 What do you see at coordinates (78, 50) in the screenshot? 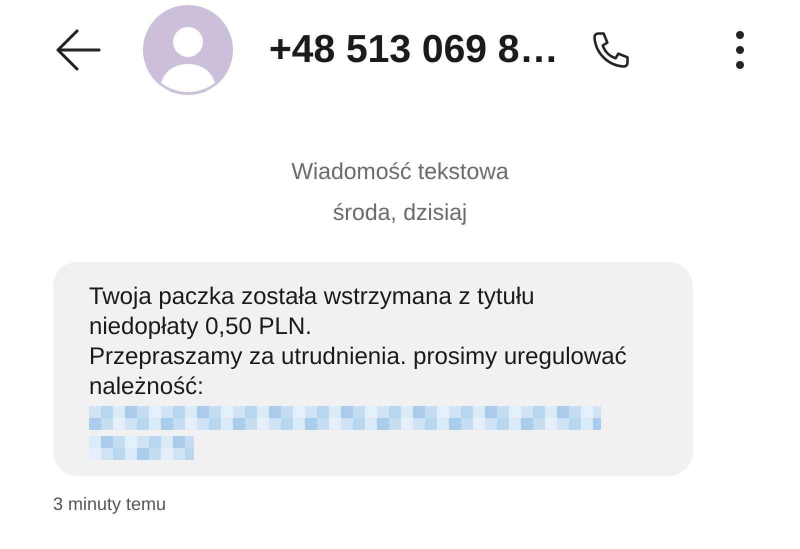
I see `back-arrow-icon` at bounding box center [78, 50].